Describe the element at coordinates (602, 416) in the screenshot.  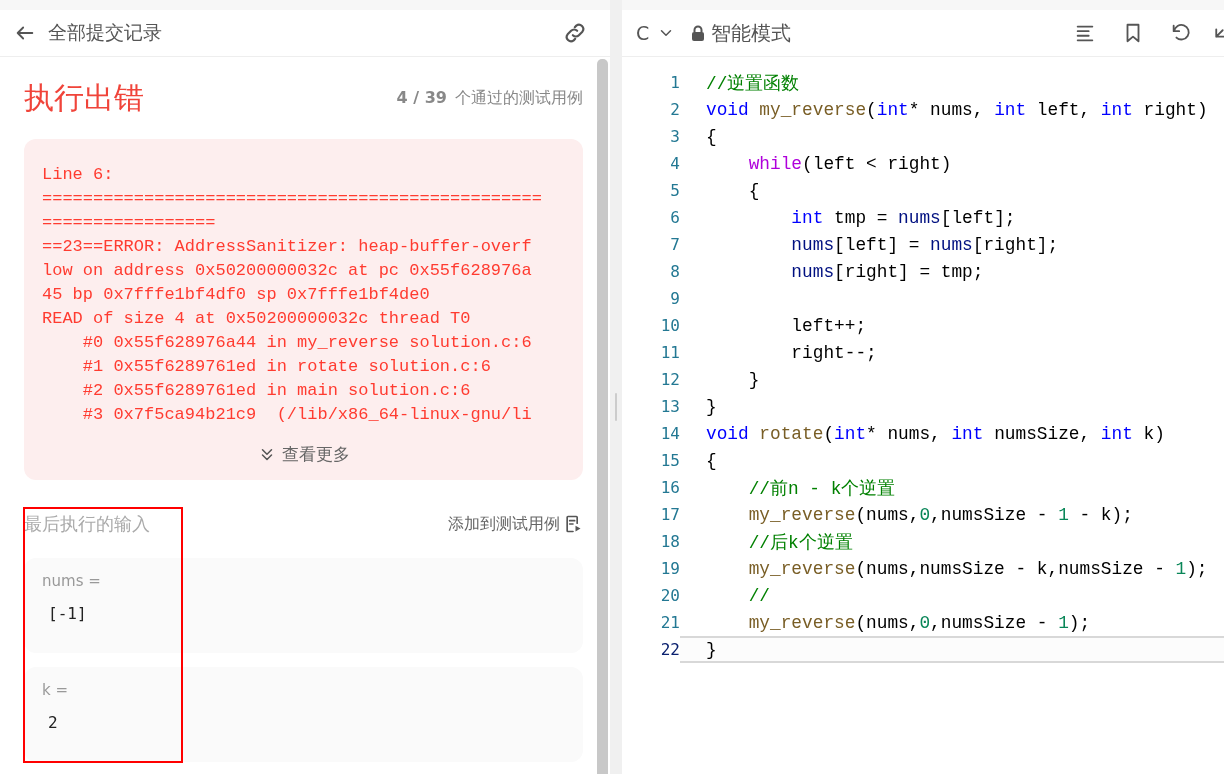
I see `scrollbar` at that location.